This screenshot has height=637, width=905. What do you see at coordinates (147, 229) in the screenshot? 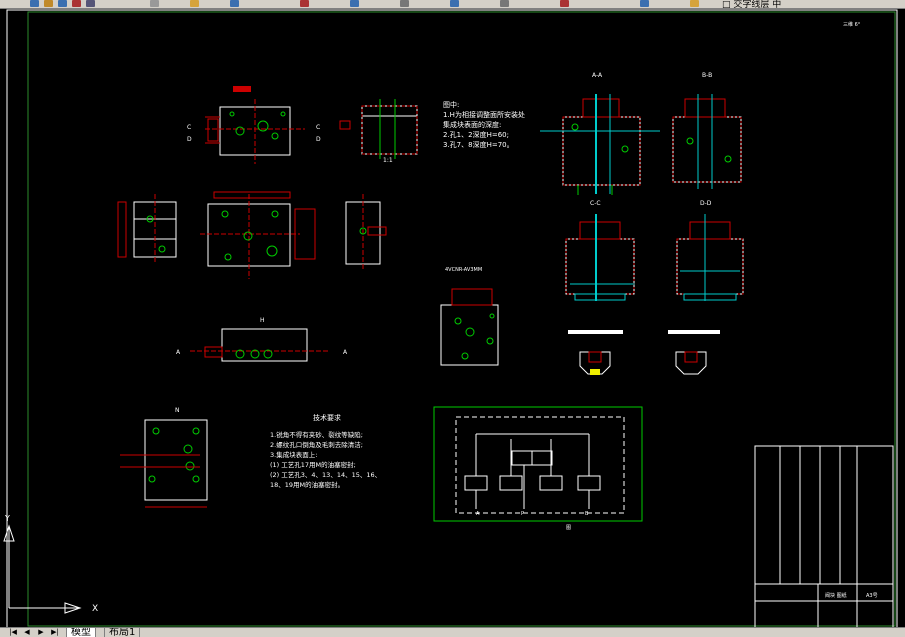
I see `view-middle-left` at bounding box center [147, 229].